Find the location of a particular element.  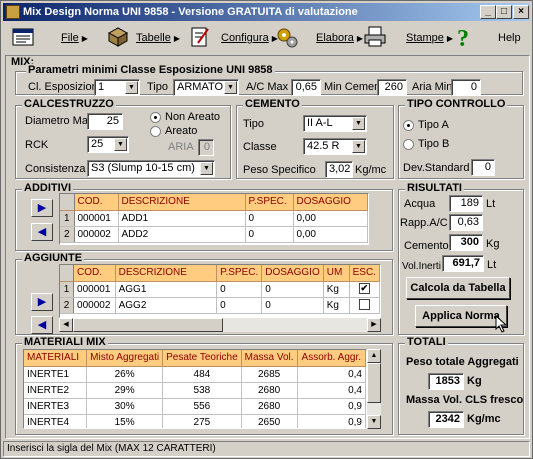

dev-standard-field: 0 is located at coordinates (483, 167).